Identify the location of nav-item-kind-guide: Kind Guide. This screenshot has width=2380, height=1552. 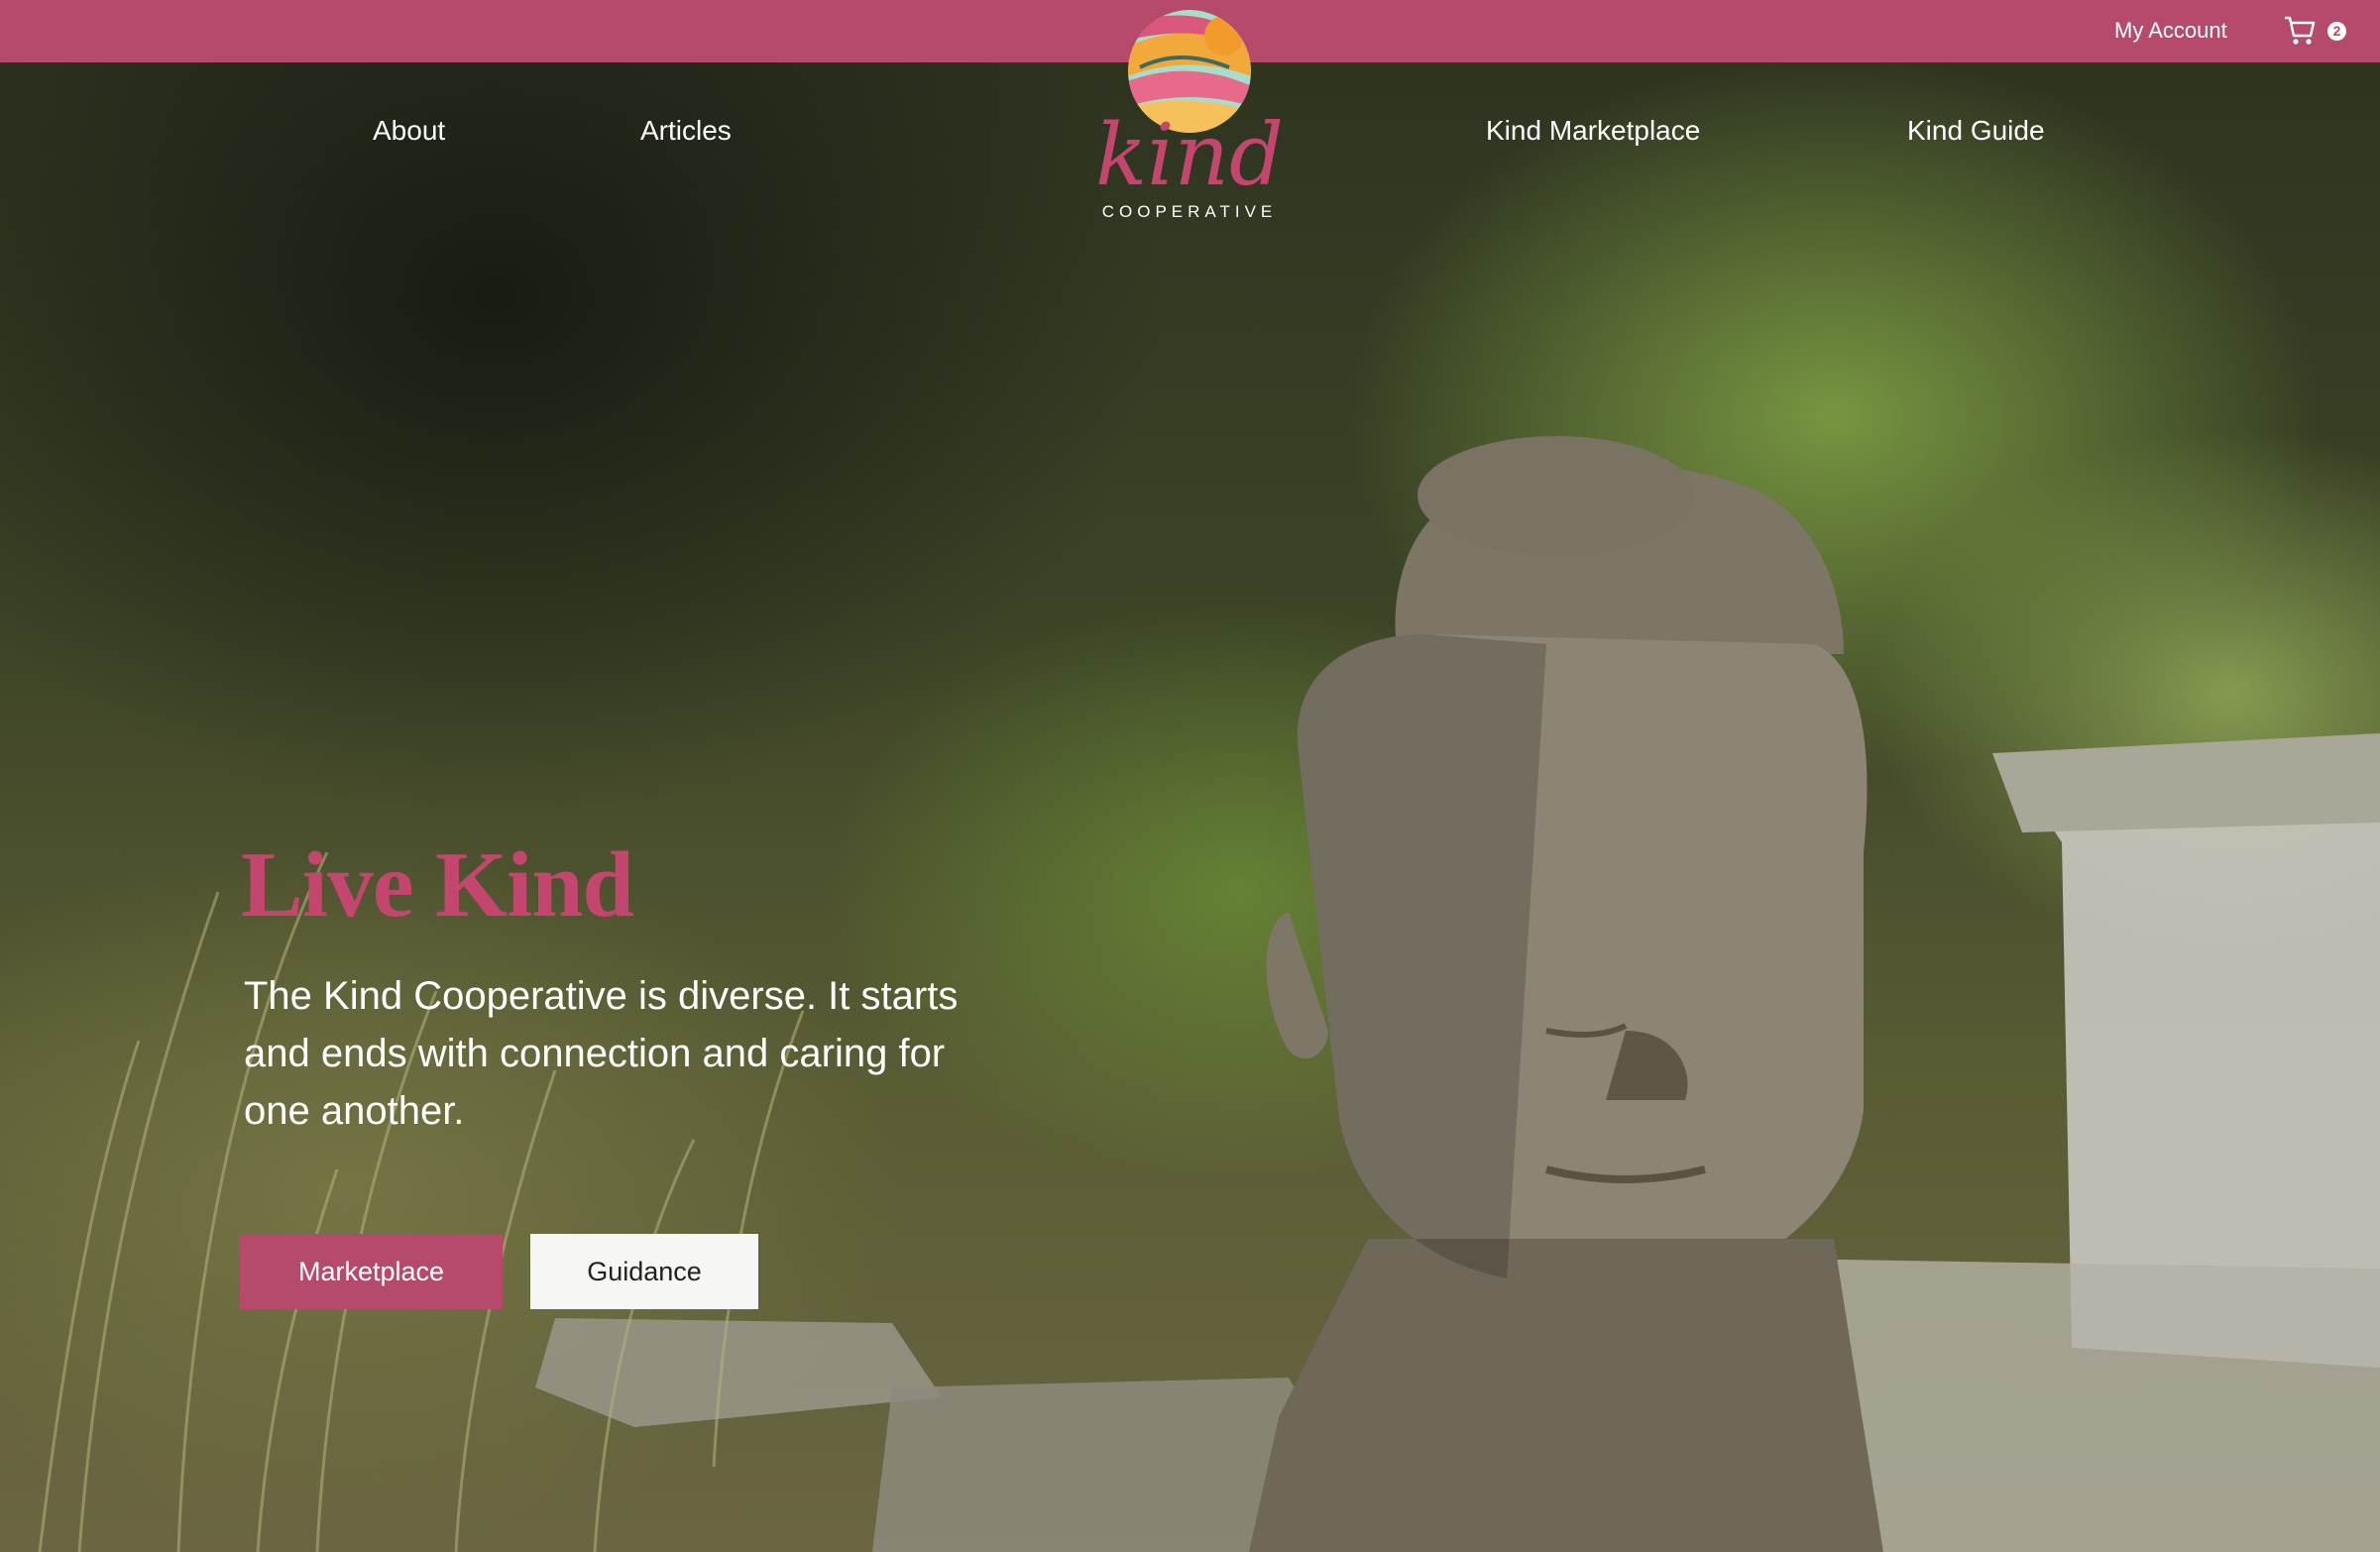
(1976, 131).